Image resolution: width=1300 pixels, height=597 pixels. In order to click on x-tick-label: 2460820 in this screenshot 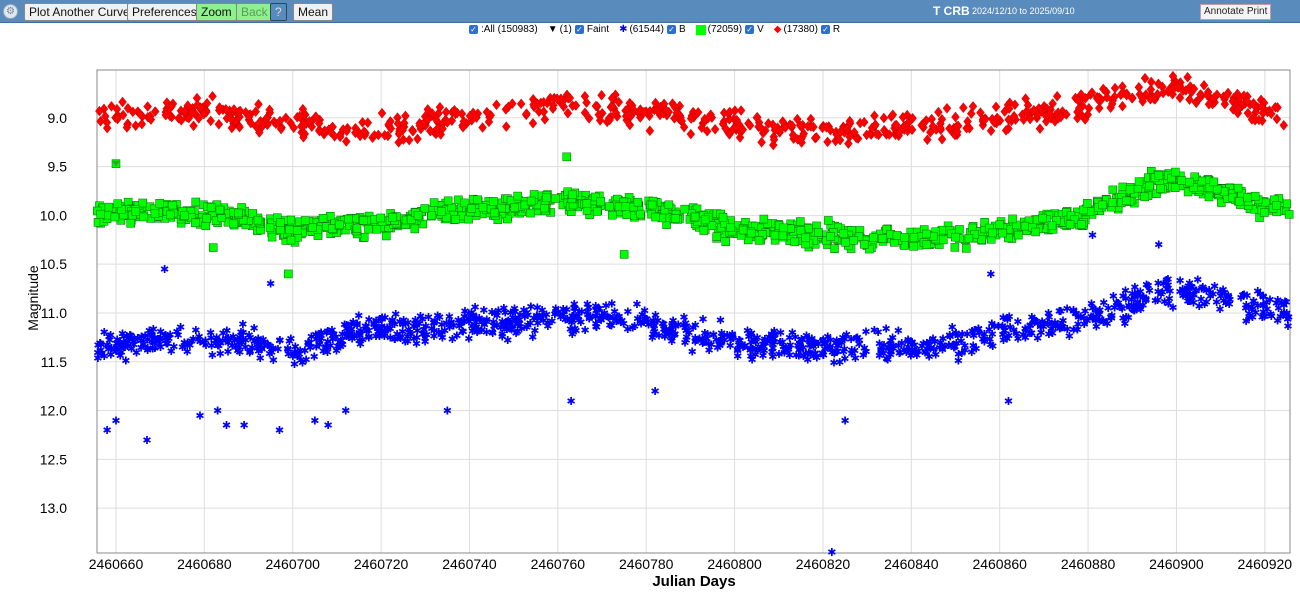, I will do `click(823, 564)`.